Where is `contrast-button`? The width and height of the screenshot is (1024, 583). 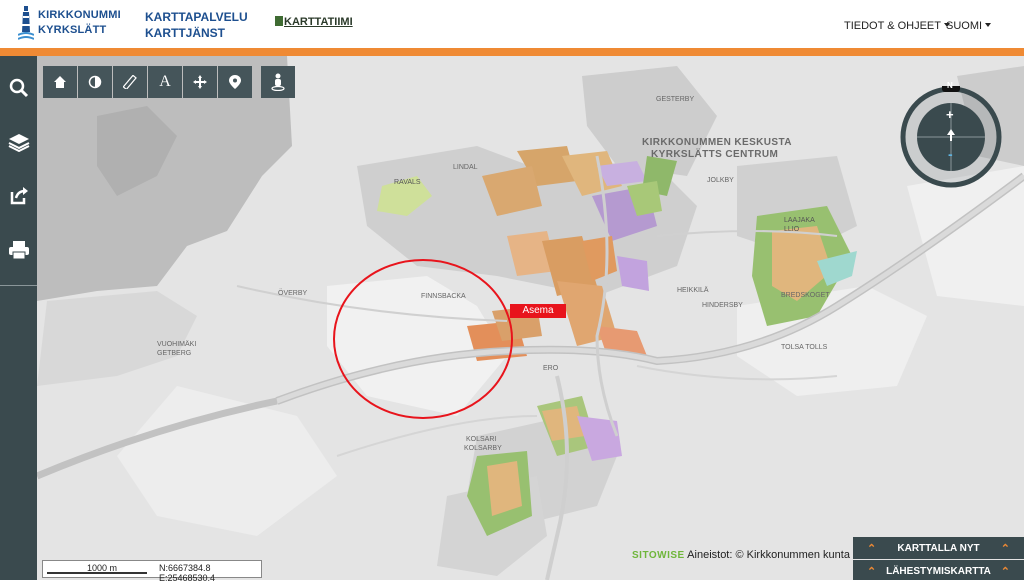 contrast-button is located at coordinates (95, 82).